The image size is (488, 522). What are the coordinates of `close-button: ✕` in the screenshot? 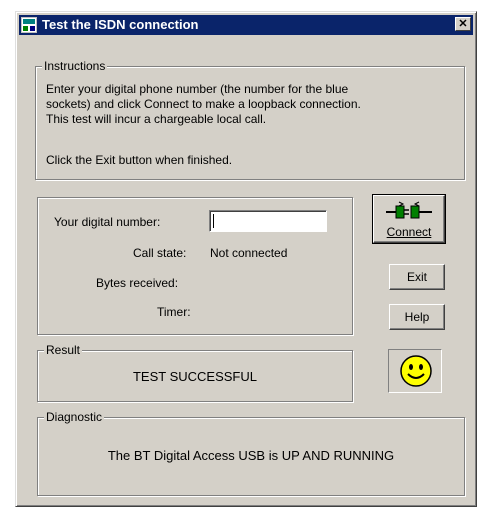 It's located at (463, 24).